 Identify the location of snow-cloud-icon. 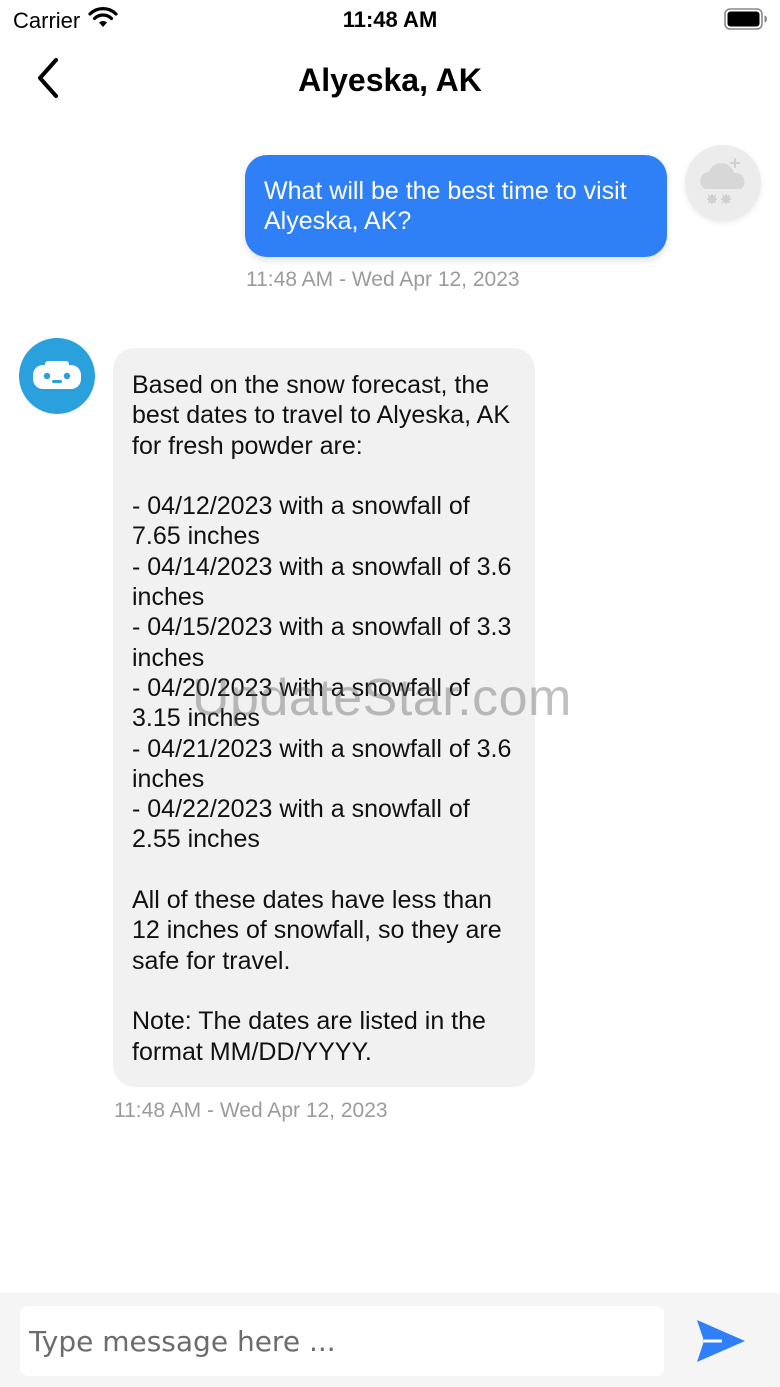
(722, 181).